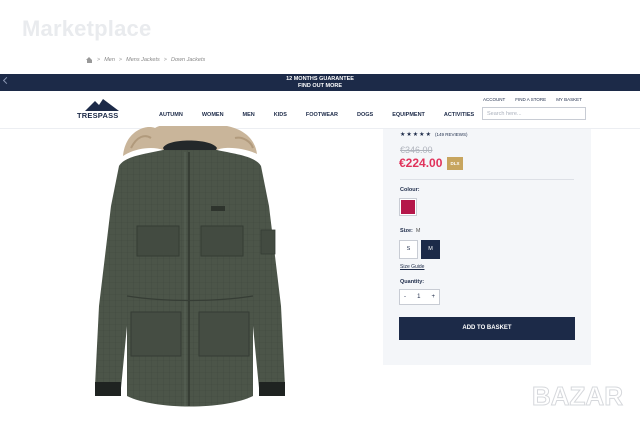 The image size is (640, 423). I want to click on old-price: €346.00, so click(416, 150).